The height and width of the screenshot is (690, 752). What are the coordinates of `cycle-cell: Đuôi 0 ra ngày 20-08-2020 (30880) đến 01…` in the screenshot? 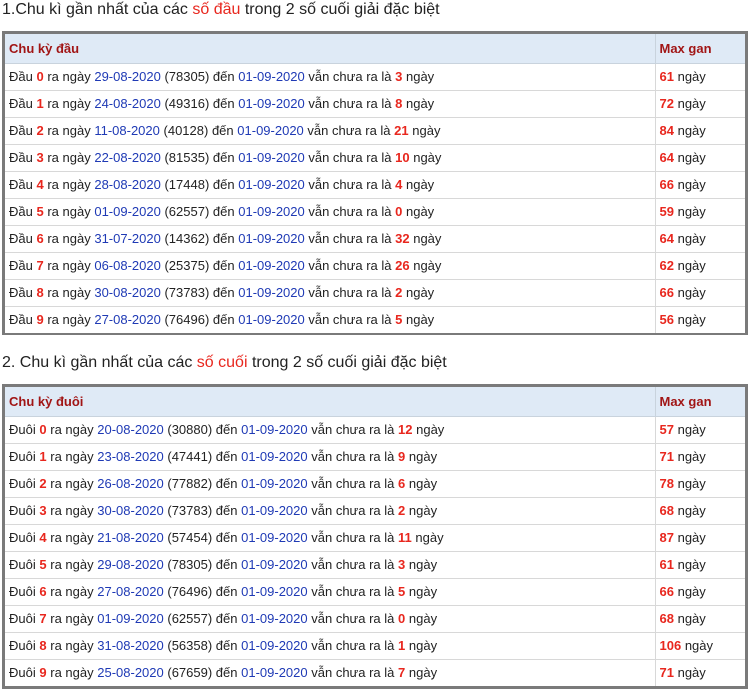 It's located at (330, 429).